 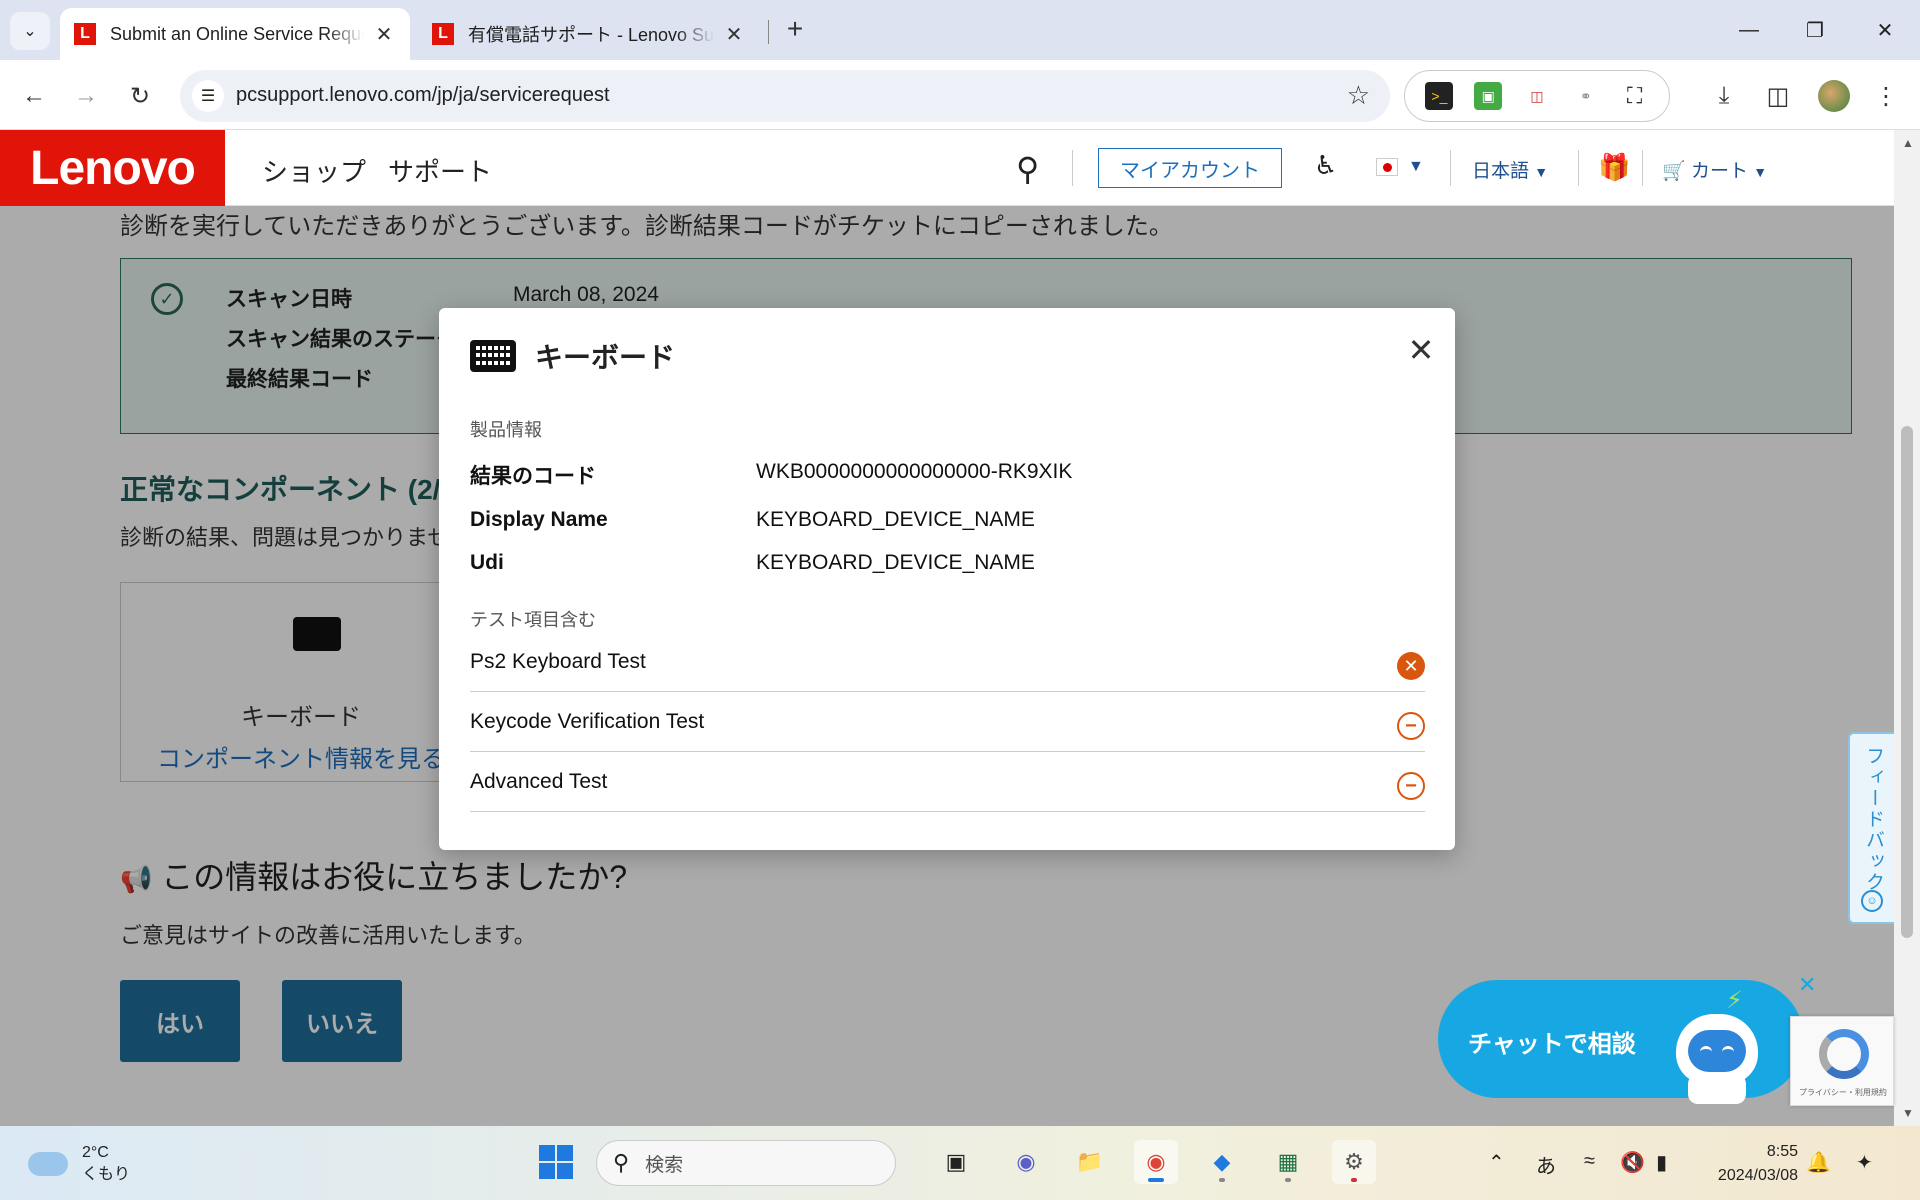 I want to click on weather-widget: 2°C くもり, so click(x=79, y=1164).